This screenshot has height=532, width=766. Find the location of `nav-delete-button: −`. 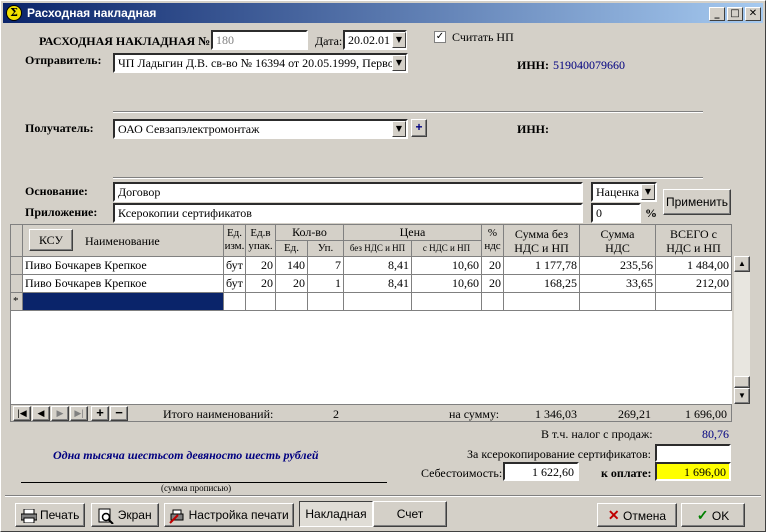

nav-delete-button: − is located at coordinates (119, 413).